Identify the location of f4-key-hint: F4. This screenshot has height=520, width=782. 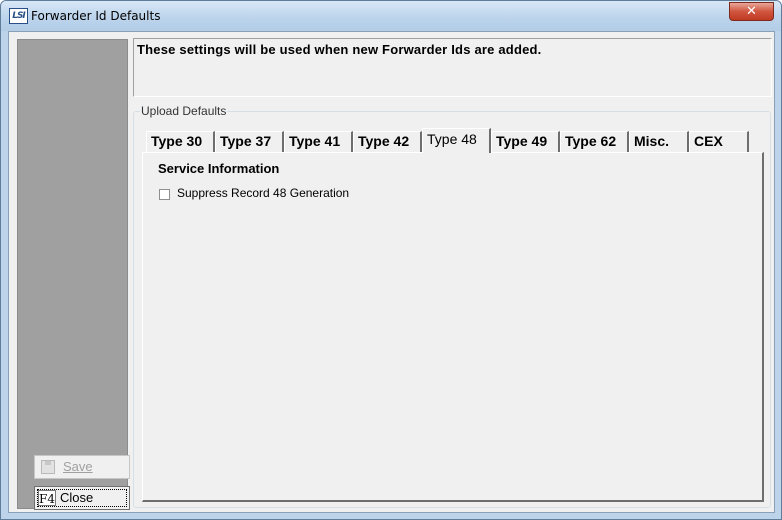
(47, 498).